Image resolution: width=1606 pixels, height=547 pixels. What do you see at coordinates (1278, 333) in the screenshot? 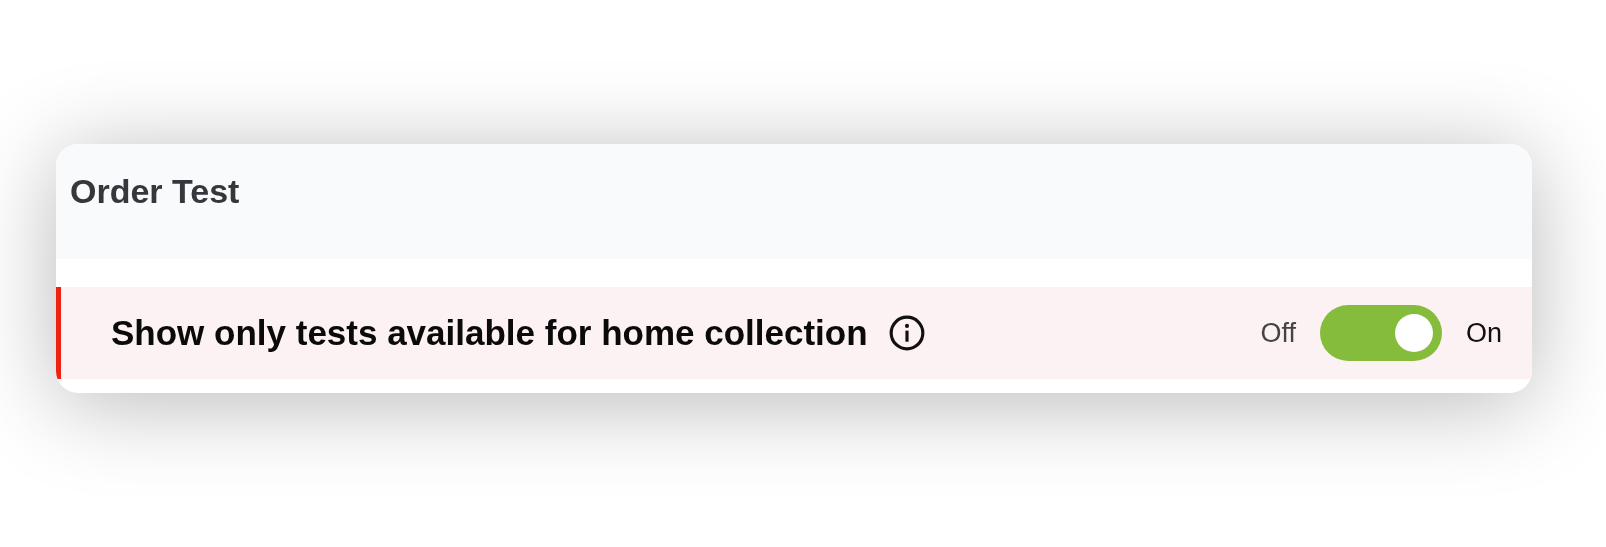
I see `off-label: Off` at bounding box center [1278, 333].